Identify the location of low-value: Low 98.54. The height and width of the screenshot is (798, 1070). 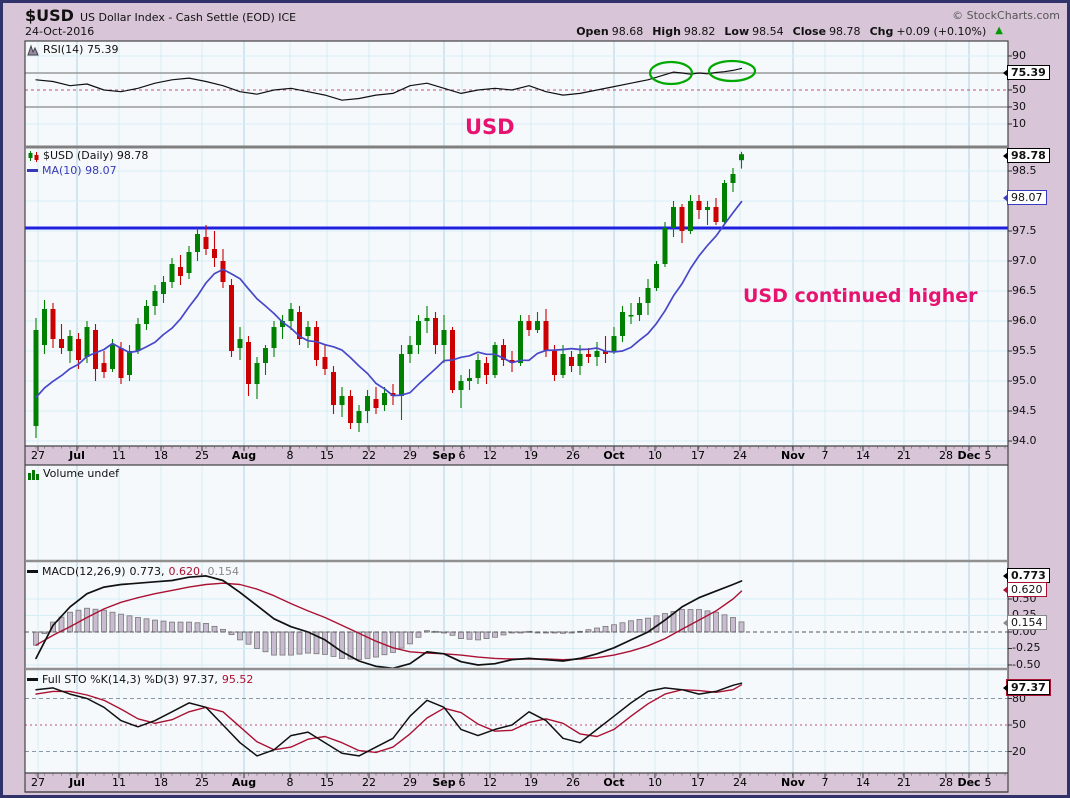
(753, 31).